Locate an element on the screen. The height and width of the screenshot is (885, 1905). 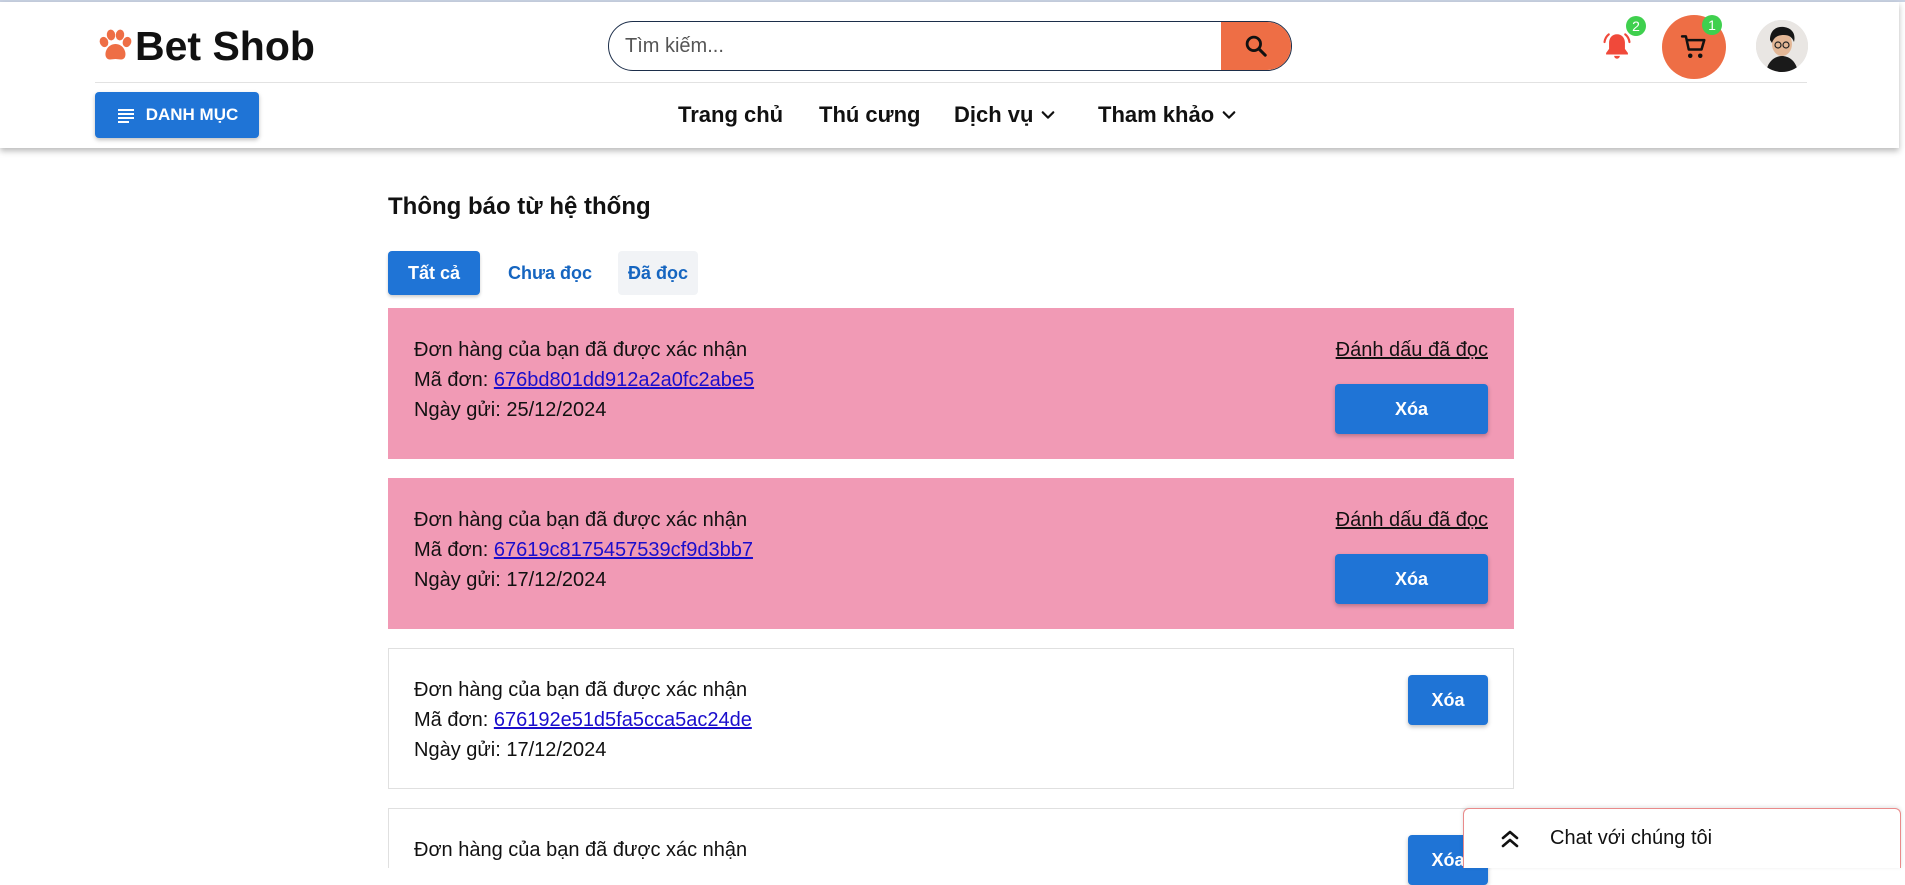
order-line: Mã đơn: 67619c8175457539cf9d3bb7 is located at coordinates (583, 550).